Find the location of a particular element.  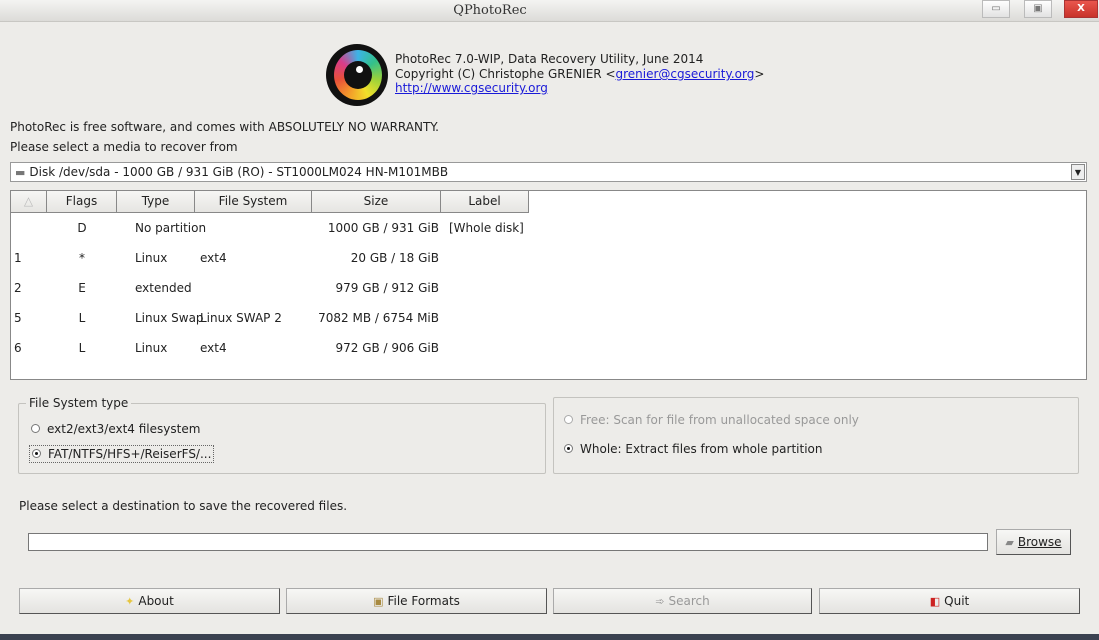

exit-door-icon: ◧ is located at coordinates (935, 601).